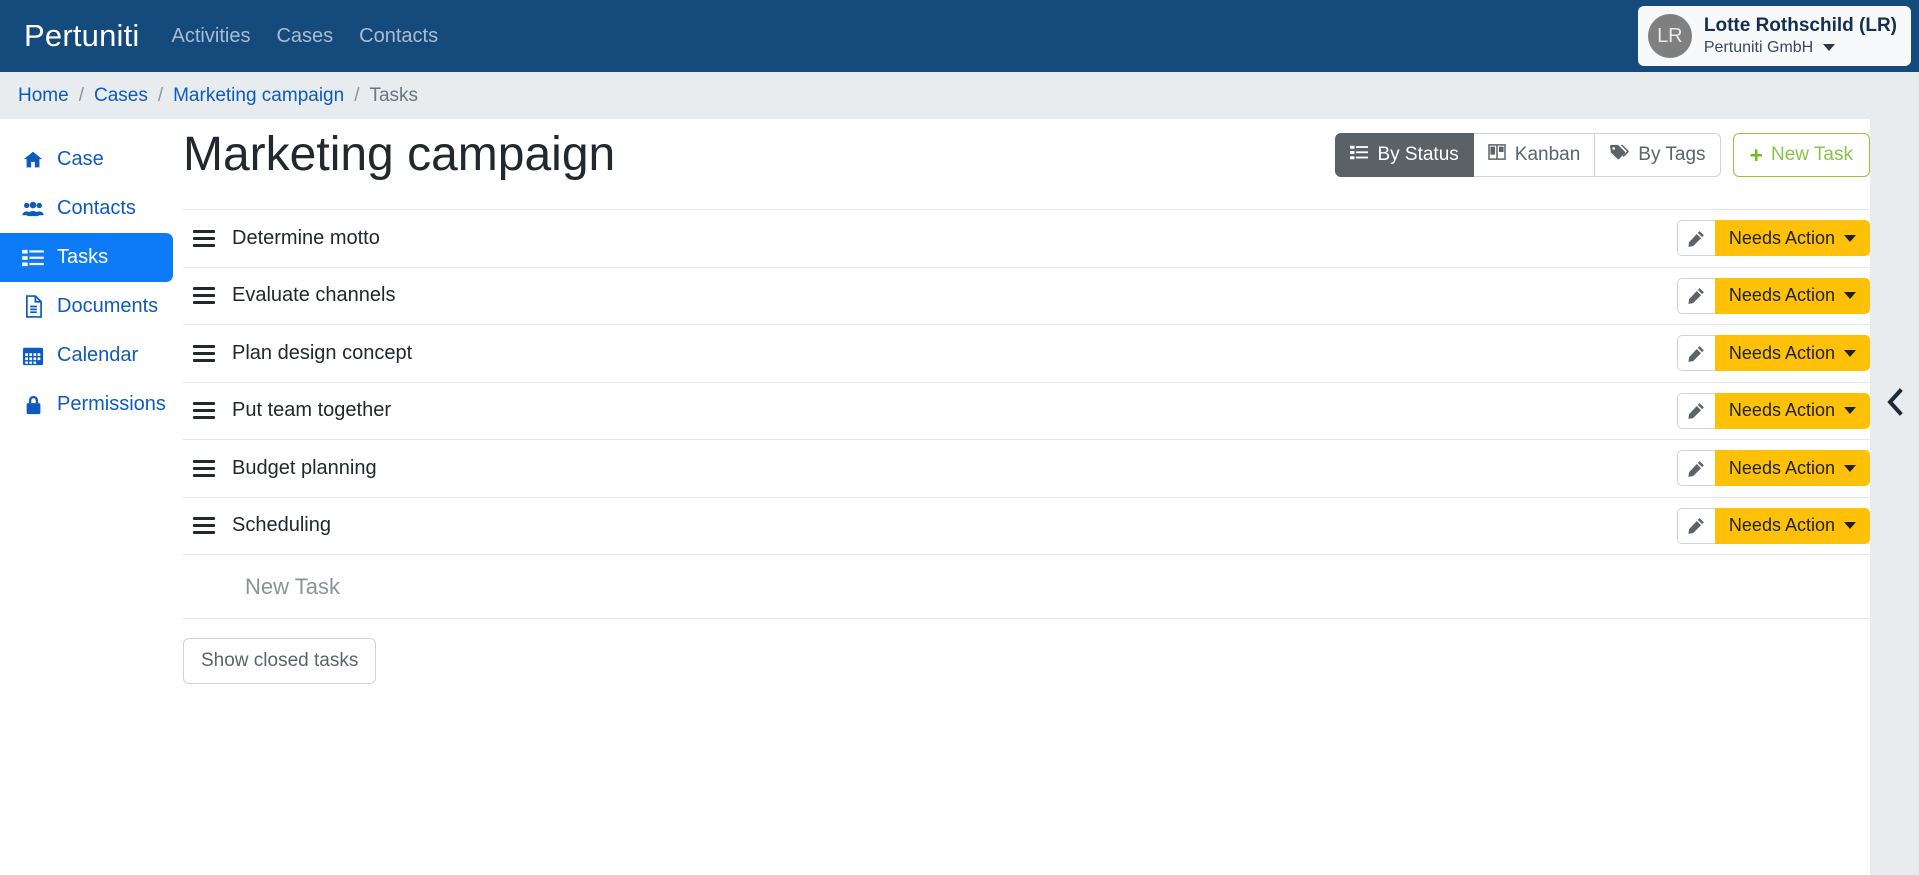 The image size is (1919, 875). What do you see at coordinates (304, 468) in the screenshot?
I see `task-name: Budget planning` at bounding box center [304, 468].